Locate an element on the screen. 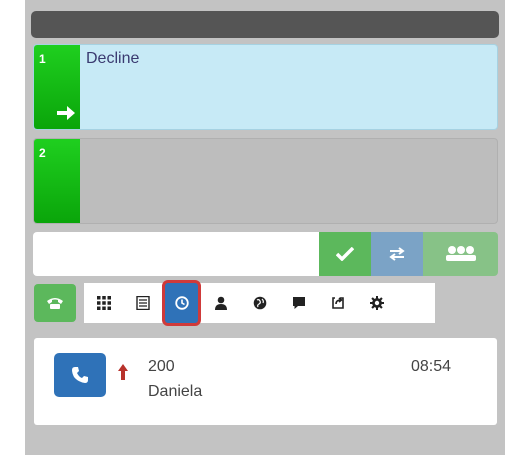 This screenshot has height=455, width=514. chat-icon is located at coordinates (298, 303).